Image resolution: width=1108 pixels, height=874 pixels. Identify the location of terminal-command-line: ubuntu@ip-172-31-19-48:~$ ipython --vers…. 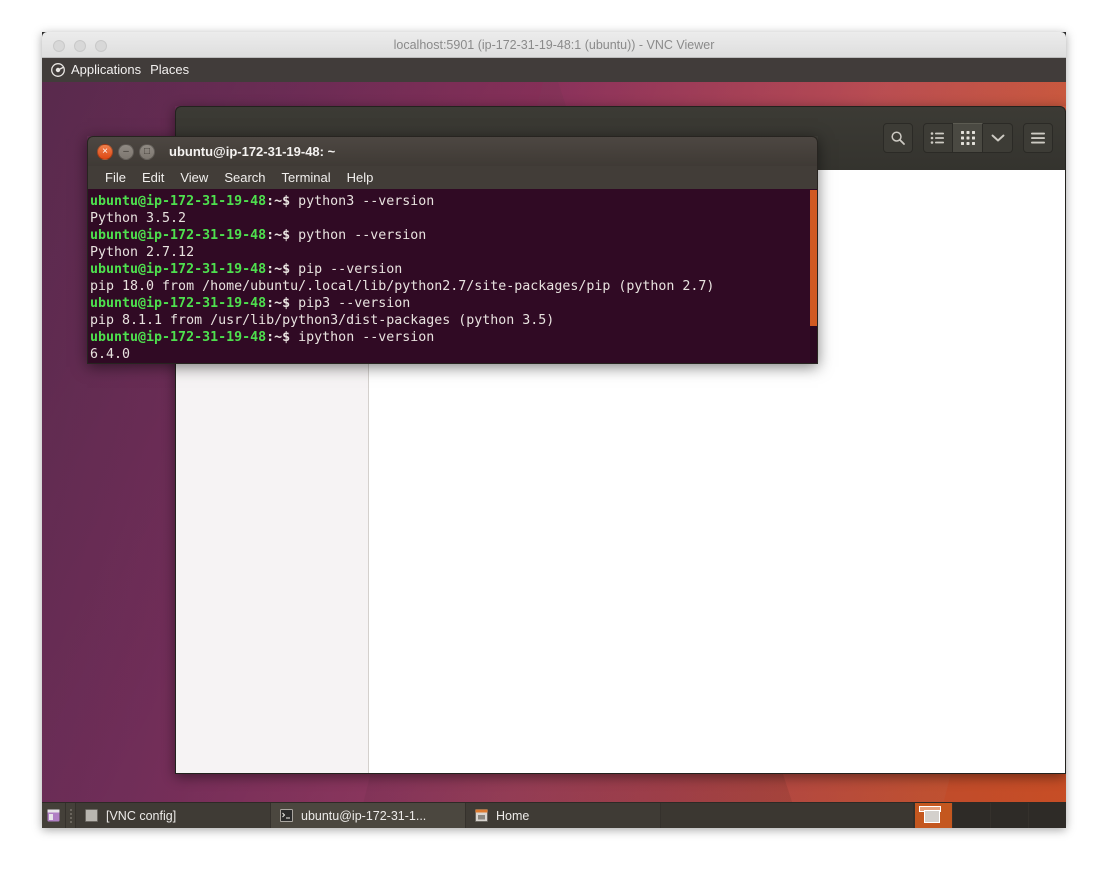
(453, 337).